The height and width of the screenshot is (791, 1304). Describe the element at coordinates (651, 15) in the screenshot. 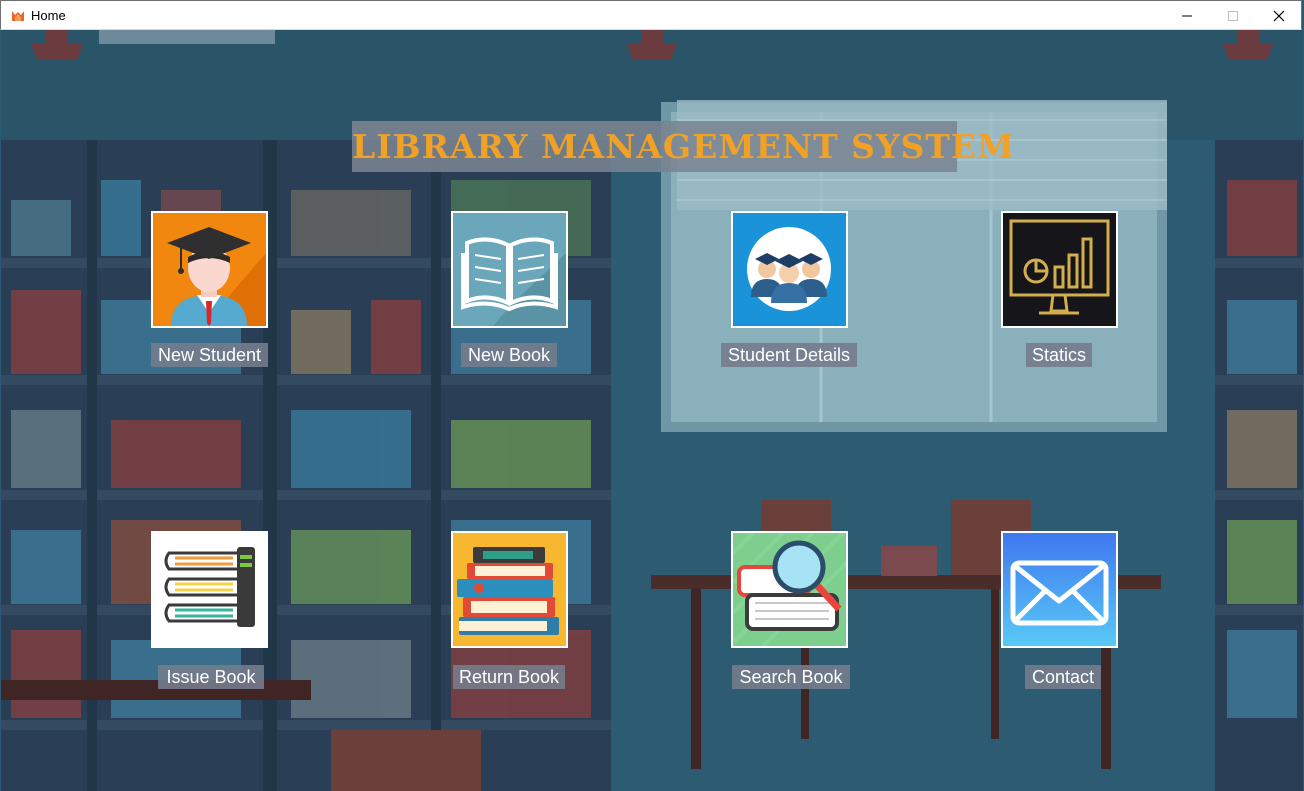

I see `window-titlebar: Home` at that location.